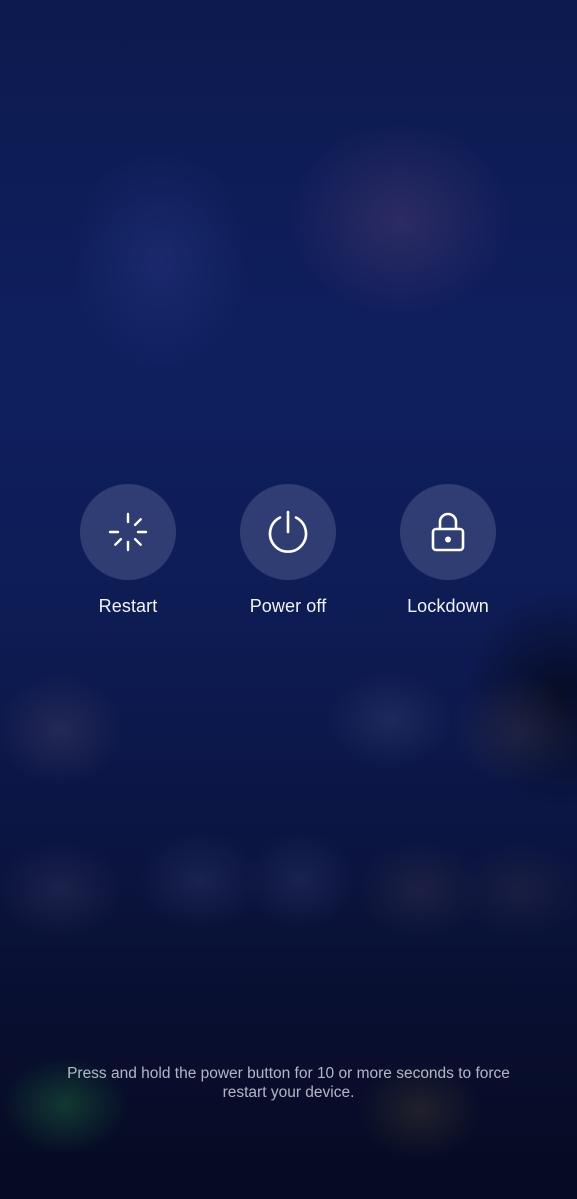  I want to click on power-actions: Restart Power off Lockdown, so click(288, 554).